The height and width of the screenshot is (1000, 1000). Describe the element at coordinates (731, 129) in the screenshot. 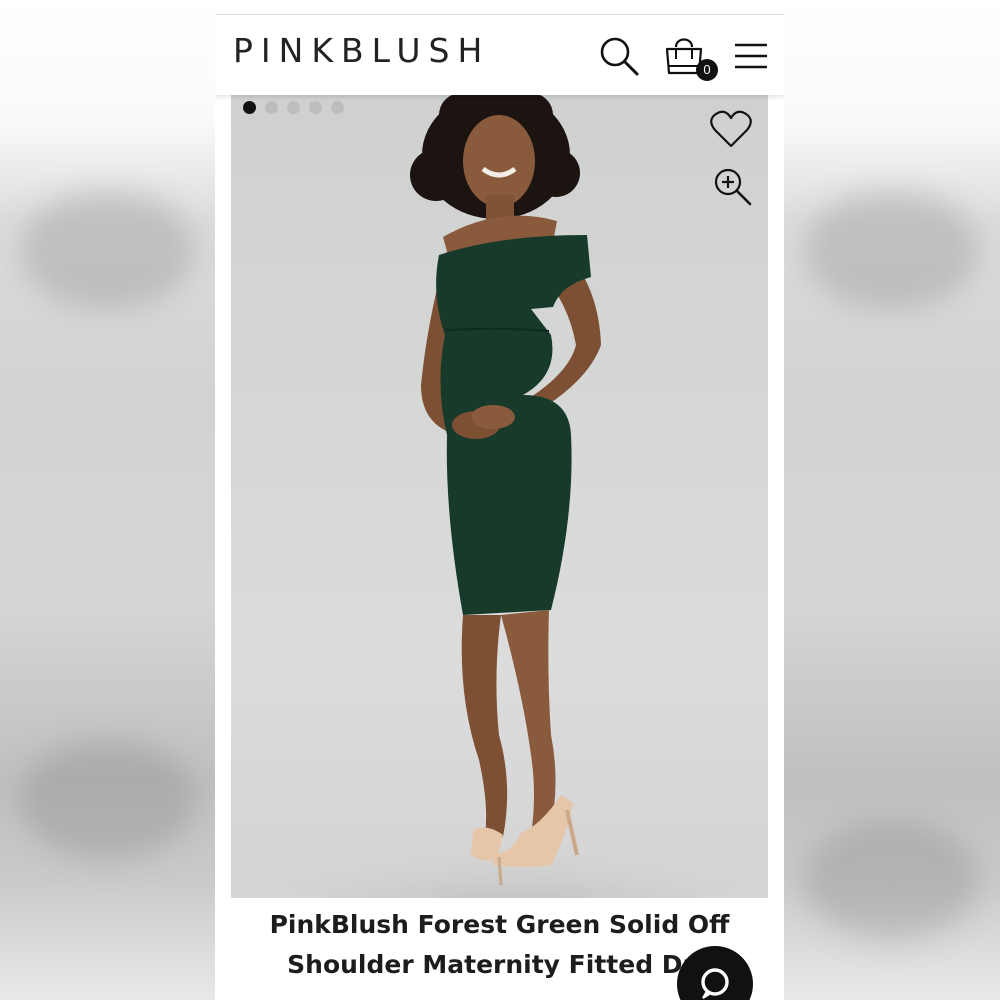

I see `heart-icon` at that location.